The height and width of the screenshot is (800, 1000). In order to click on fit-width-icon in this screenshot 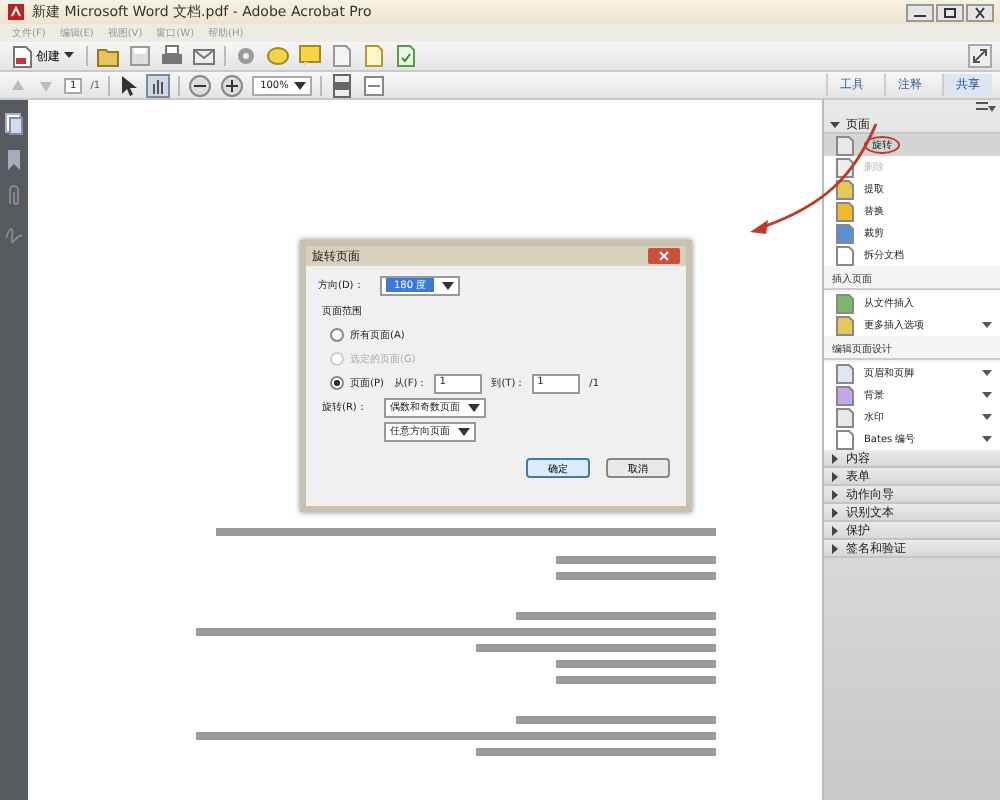, I will do `click(374, 85)`.